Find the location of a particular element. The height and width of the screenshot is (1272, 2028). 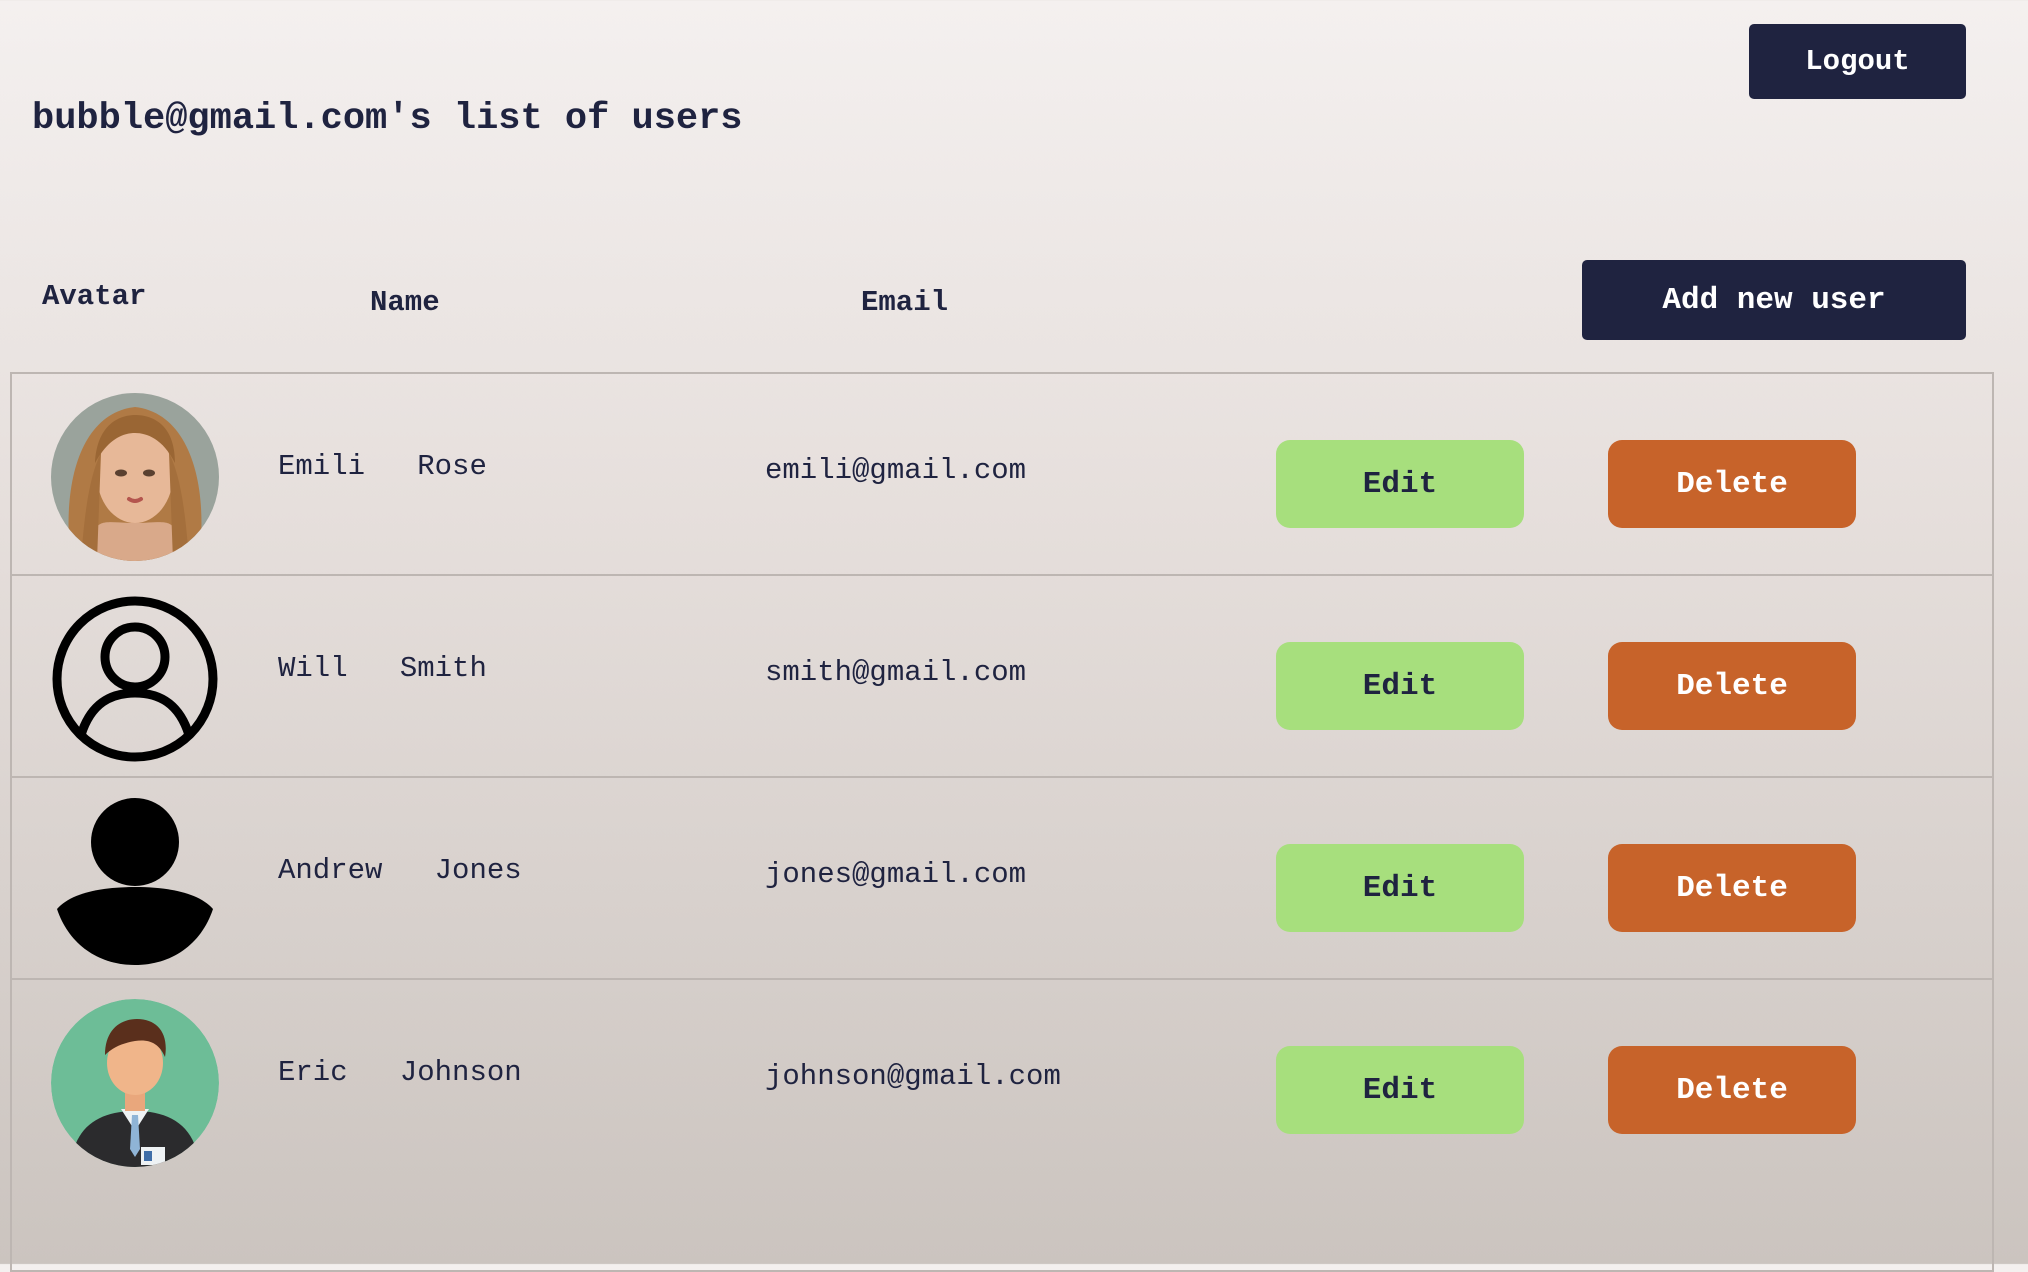

page-title: bubble@gmail.com's list of users is located at coordinates (387, 119).